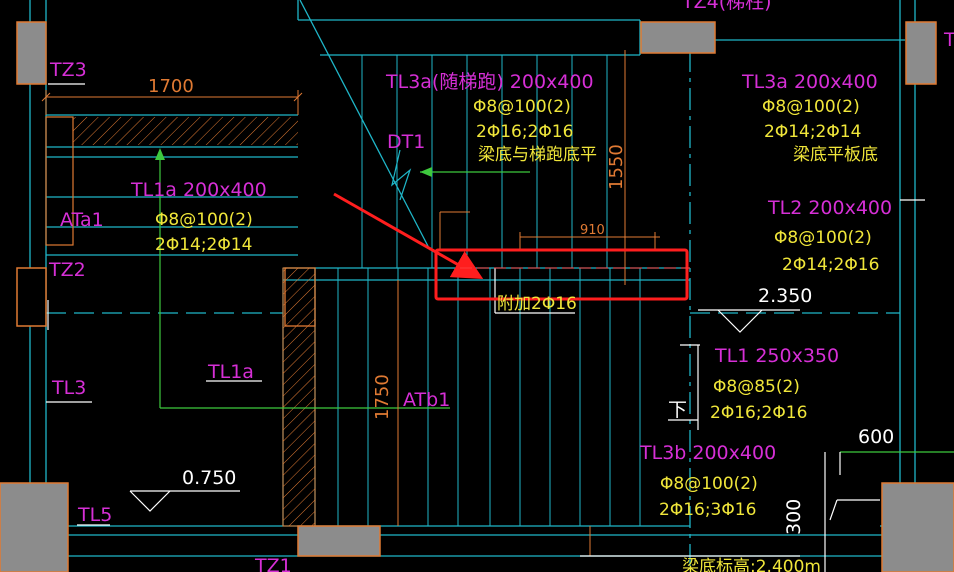 This screenshot has width=954, height=572. Describe the element at coordinates (401, 175) in the screenshot. I see `dt1-break-line` at that location.